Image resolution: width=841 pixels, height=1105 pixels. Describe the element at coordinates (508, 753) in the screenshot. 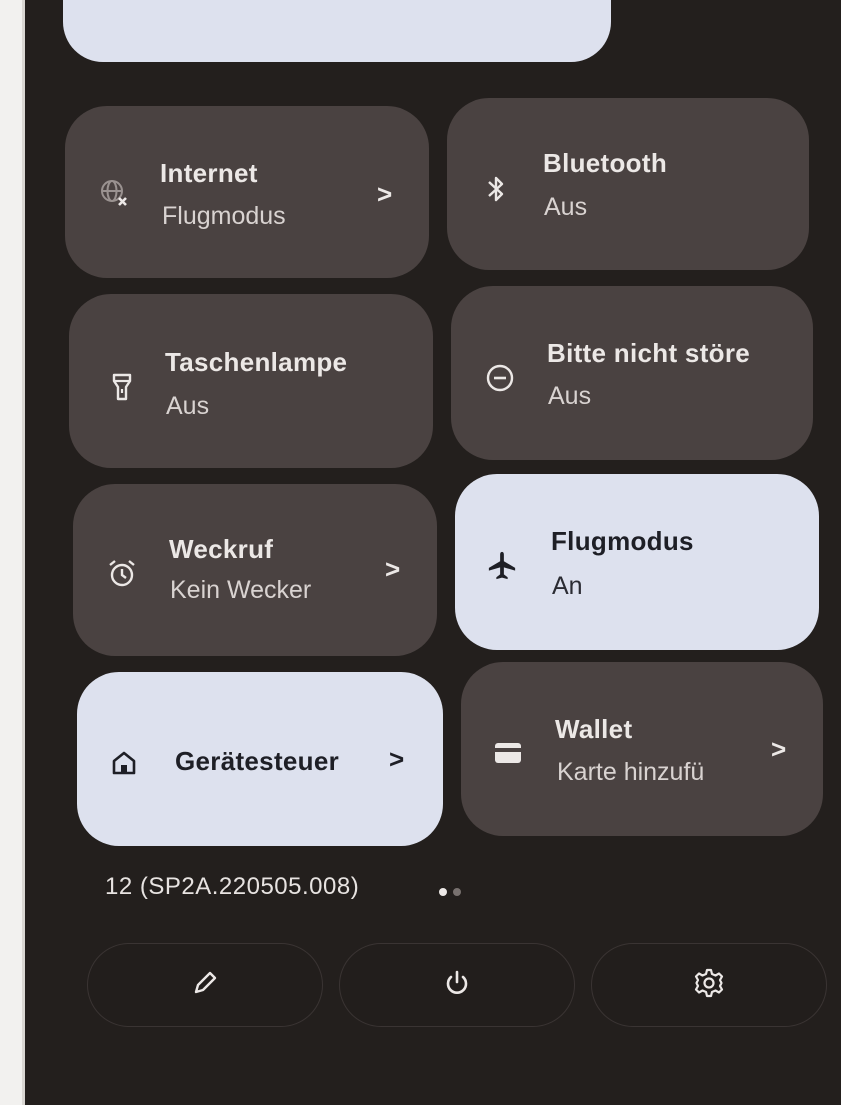

I see `wallet-card-icon` at that location.